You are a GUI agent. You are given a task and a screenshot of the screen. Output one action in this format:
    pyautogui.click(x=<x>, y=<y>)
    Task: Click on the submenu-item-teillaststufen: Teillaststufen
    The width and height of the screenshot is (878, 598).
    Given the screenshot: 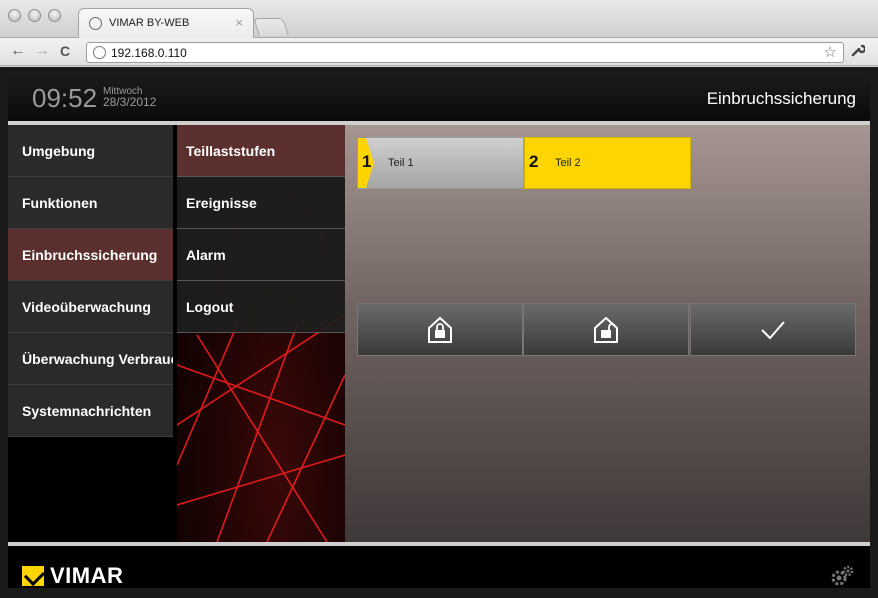 What is the action you would take?
    pyautogui.click(x=261, y=151)
    